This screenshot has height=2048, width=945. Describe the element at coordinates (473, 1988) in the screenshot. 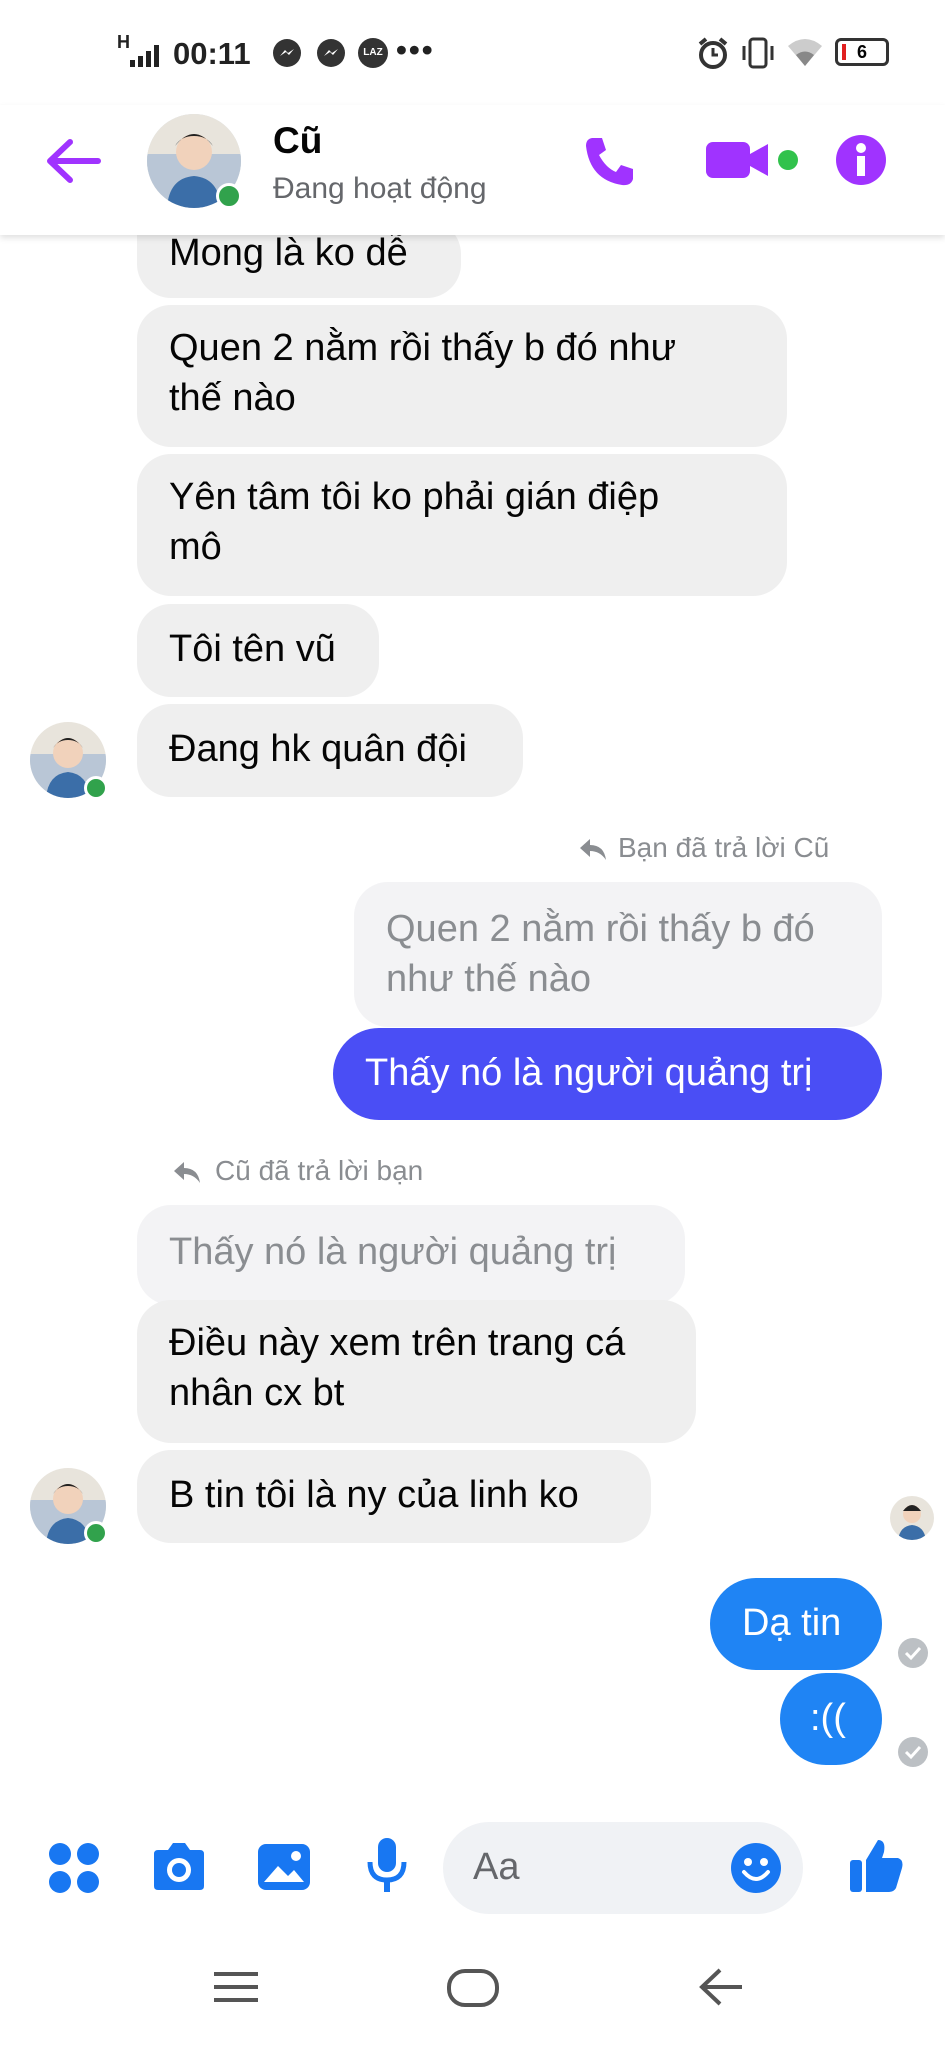

I see `home-icon` at that location.